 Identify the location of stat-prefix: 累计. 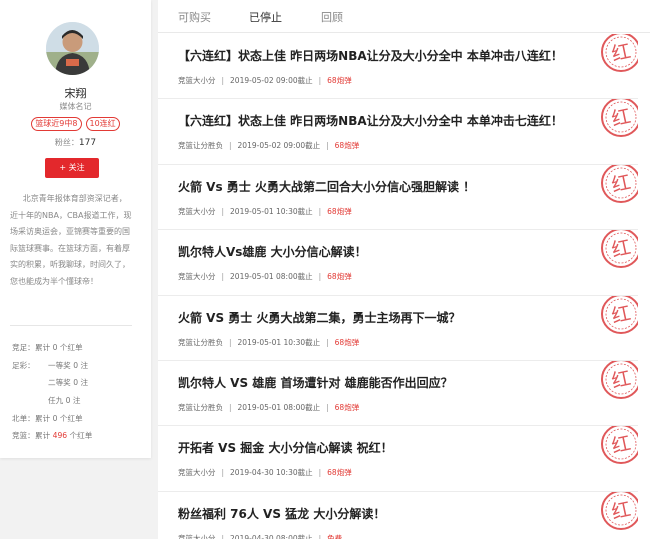
(44, 436).